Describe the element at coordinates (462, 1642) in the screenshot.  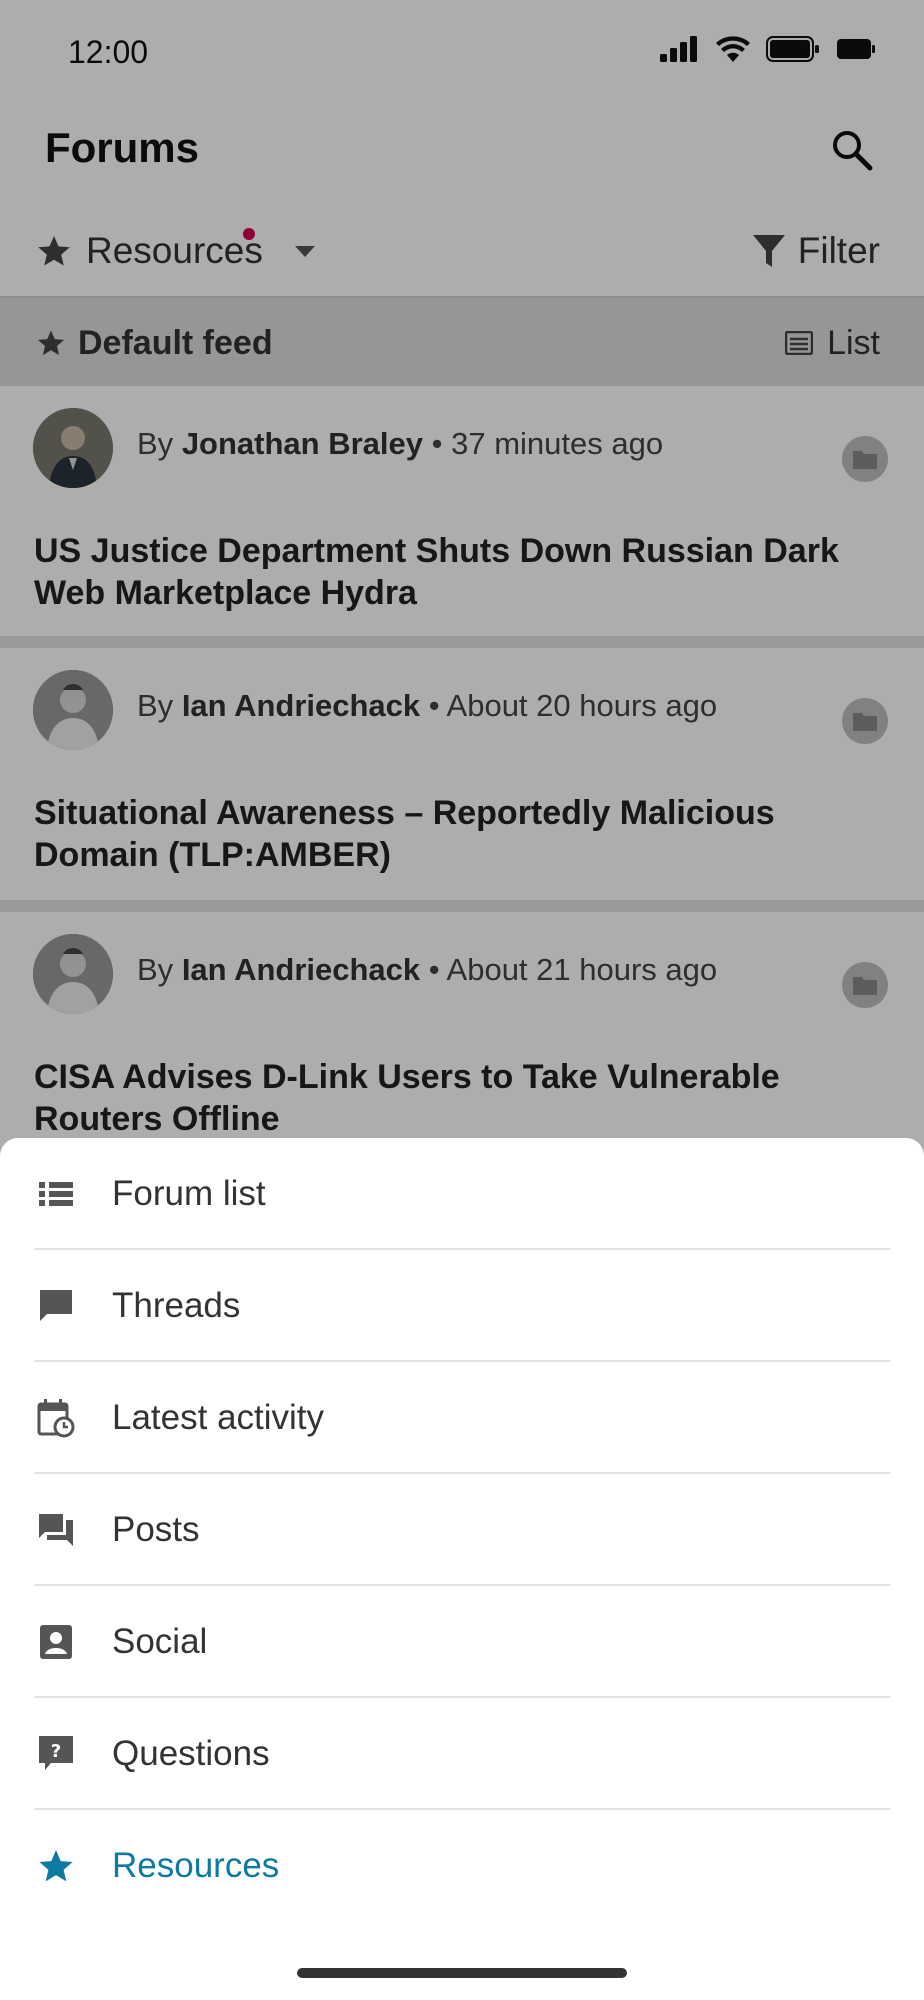
I see `menu-item-social: Social` at that location.